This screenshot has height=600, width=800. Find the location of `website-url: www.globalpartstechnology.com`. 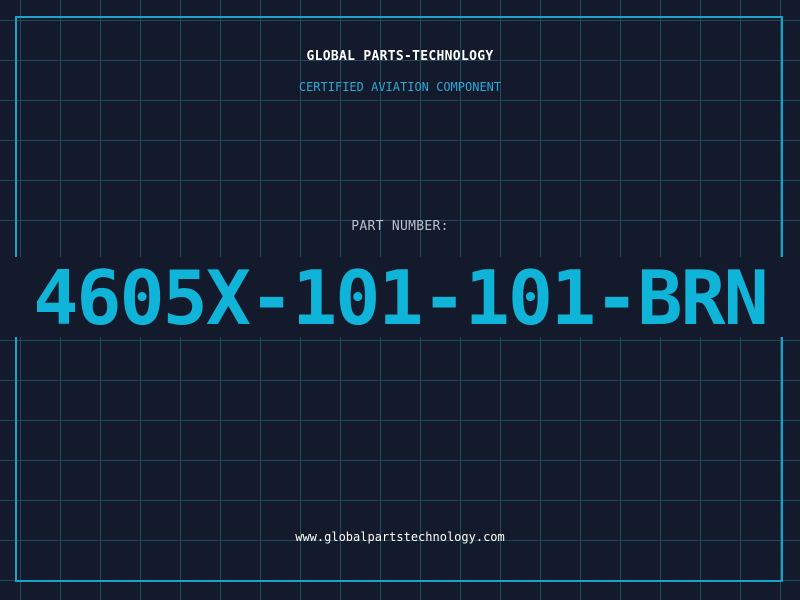

website-url: www.globalpartstechnology.com is located at coordinates (400, 537).